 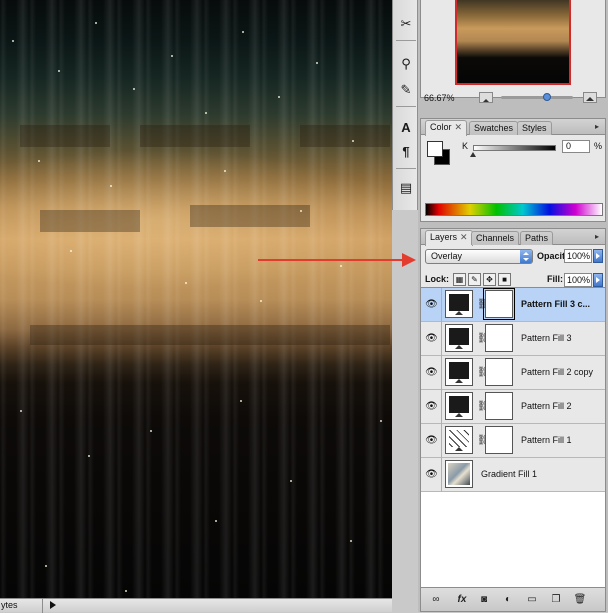 What do you see at coordinates (537, 97) in the screenshot?
I see `zoom-slider` at bounding box center [537, 97].